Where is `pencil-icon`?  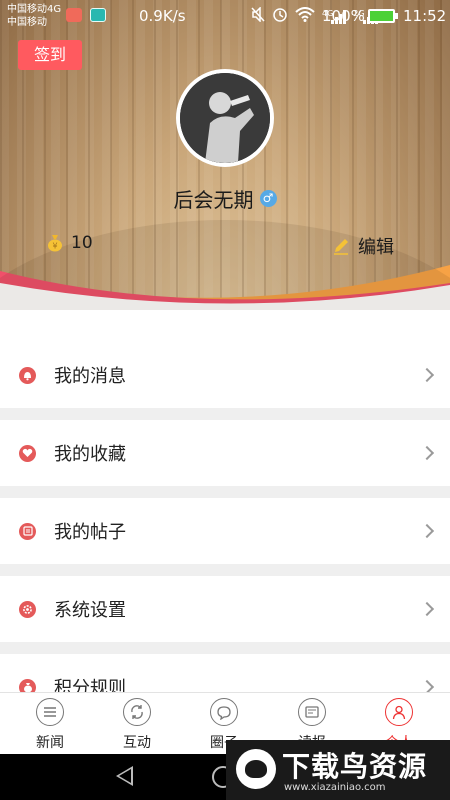
pencil-icon is located at coordinates (341, 247).